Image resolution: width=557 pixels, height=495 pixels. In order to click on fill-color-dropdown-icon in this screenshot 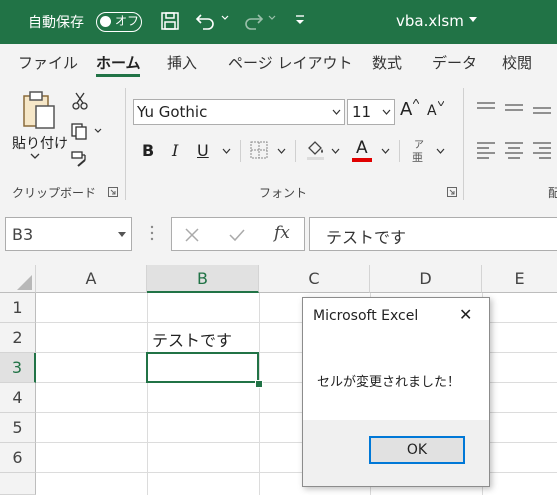, I will do `click(335, 151)`.